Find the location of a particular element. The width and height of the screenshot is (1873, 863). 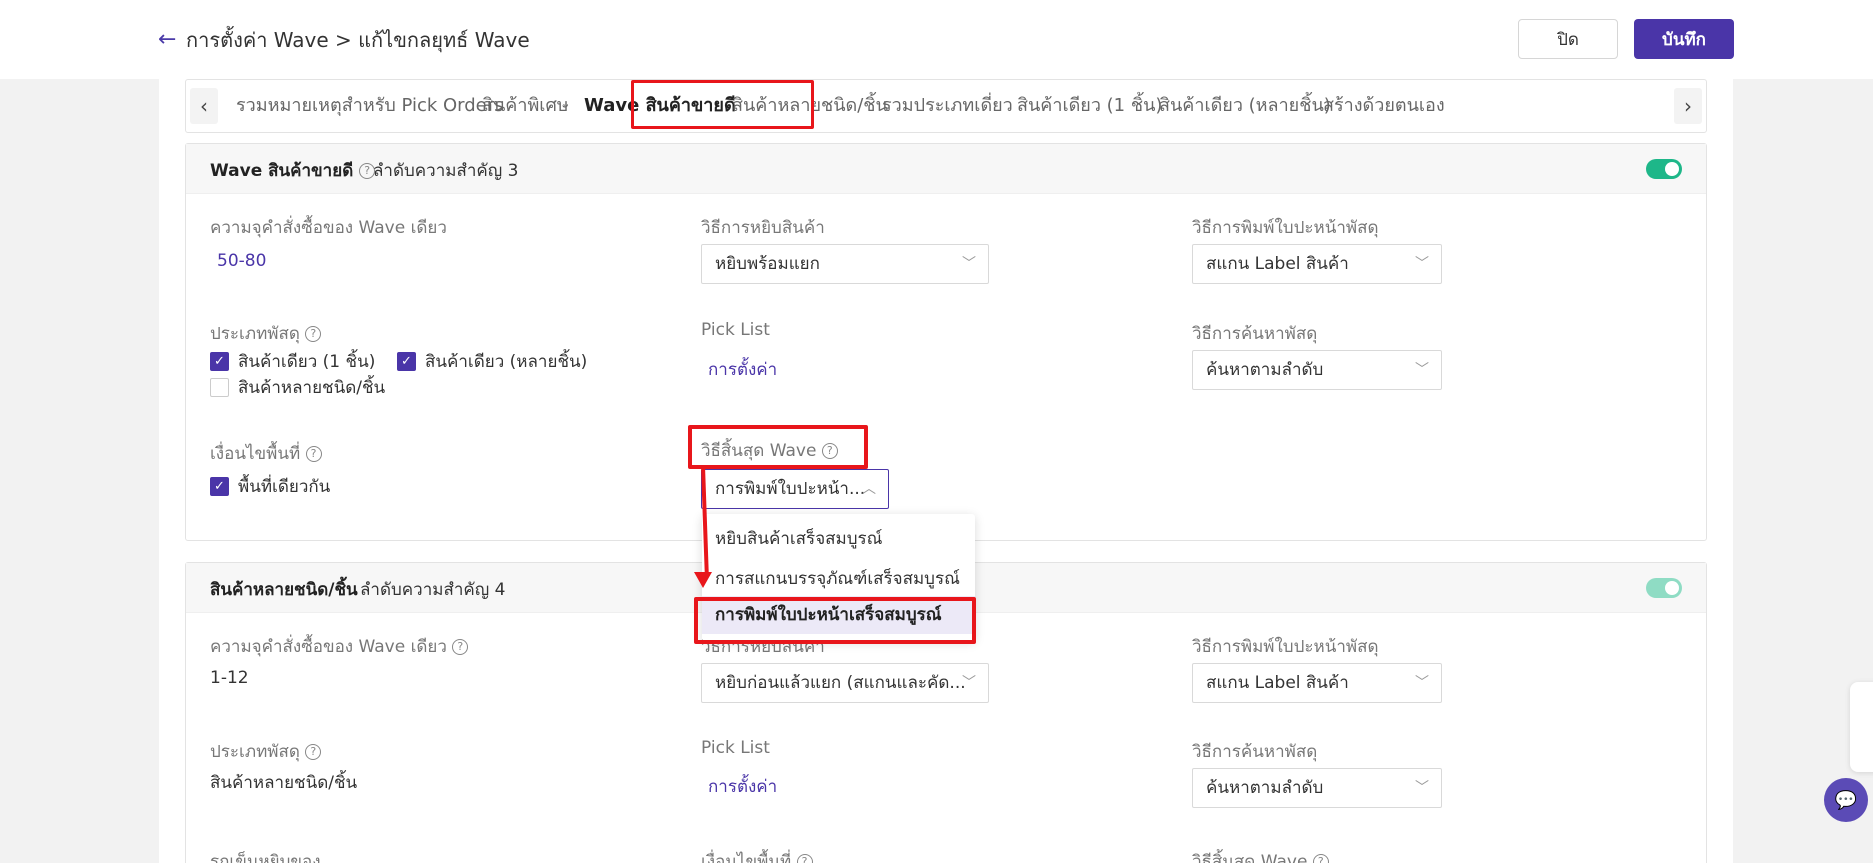

capacity-label: ความจุคำสั่งซื้อของ Wave เดียว ? is located at coordinates (339, 646).